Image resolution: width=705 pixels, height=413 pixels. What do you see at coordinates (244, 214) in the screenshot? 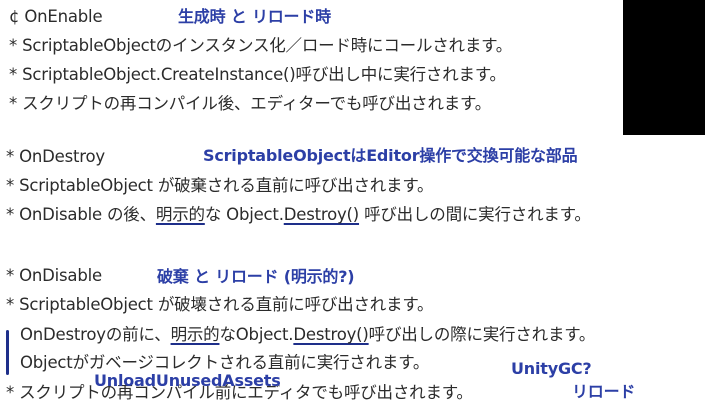
I see `text-segment: な Object.` at bounding box center [244, 214].